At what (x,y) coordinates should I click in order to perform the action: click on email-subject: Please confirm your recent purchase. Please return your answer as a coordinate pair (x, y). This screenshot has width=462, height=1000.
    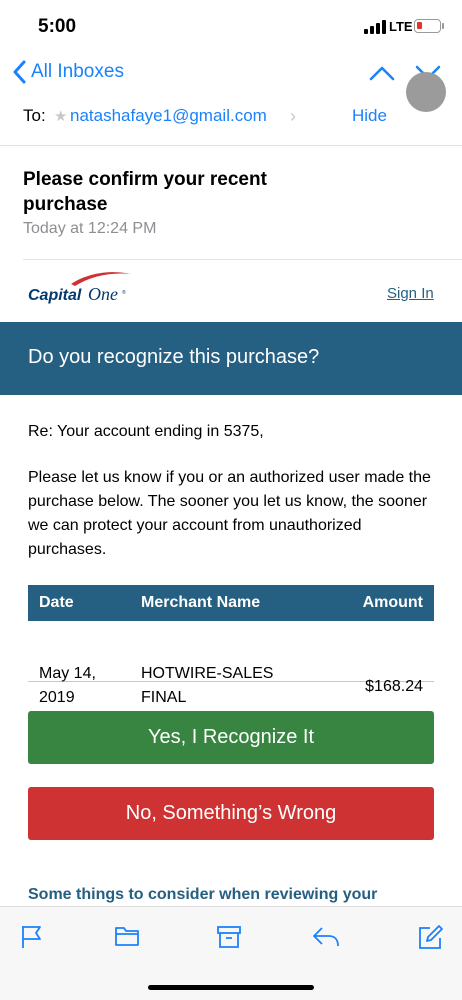
    Looking at the image, I should click on (145, 192).